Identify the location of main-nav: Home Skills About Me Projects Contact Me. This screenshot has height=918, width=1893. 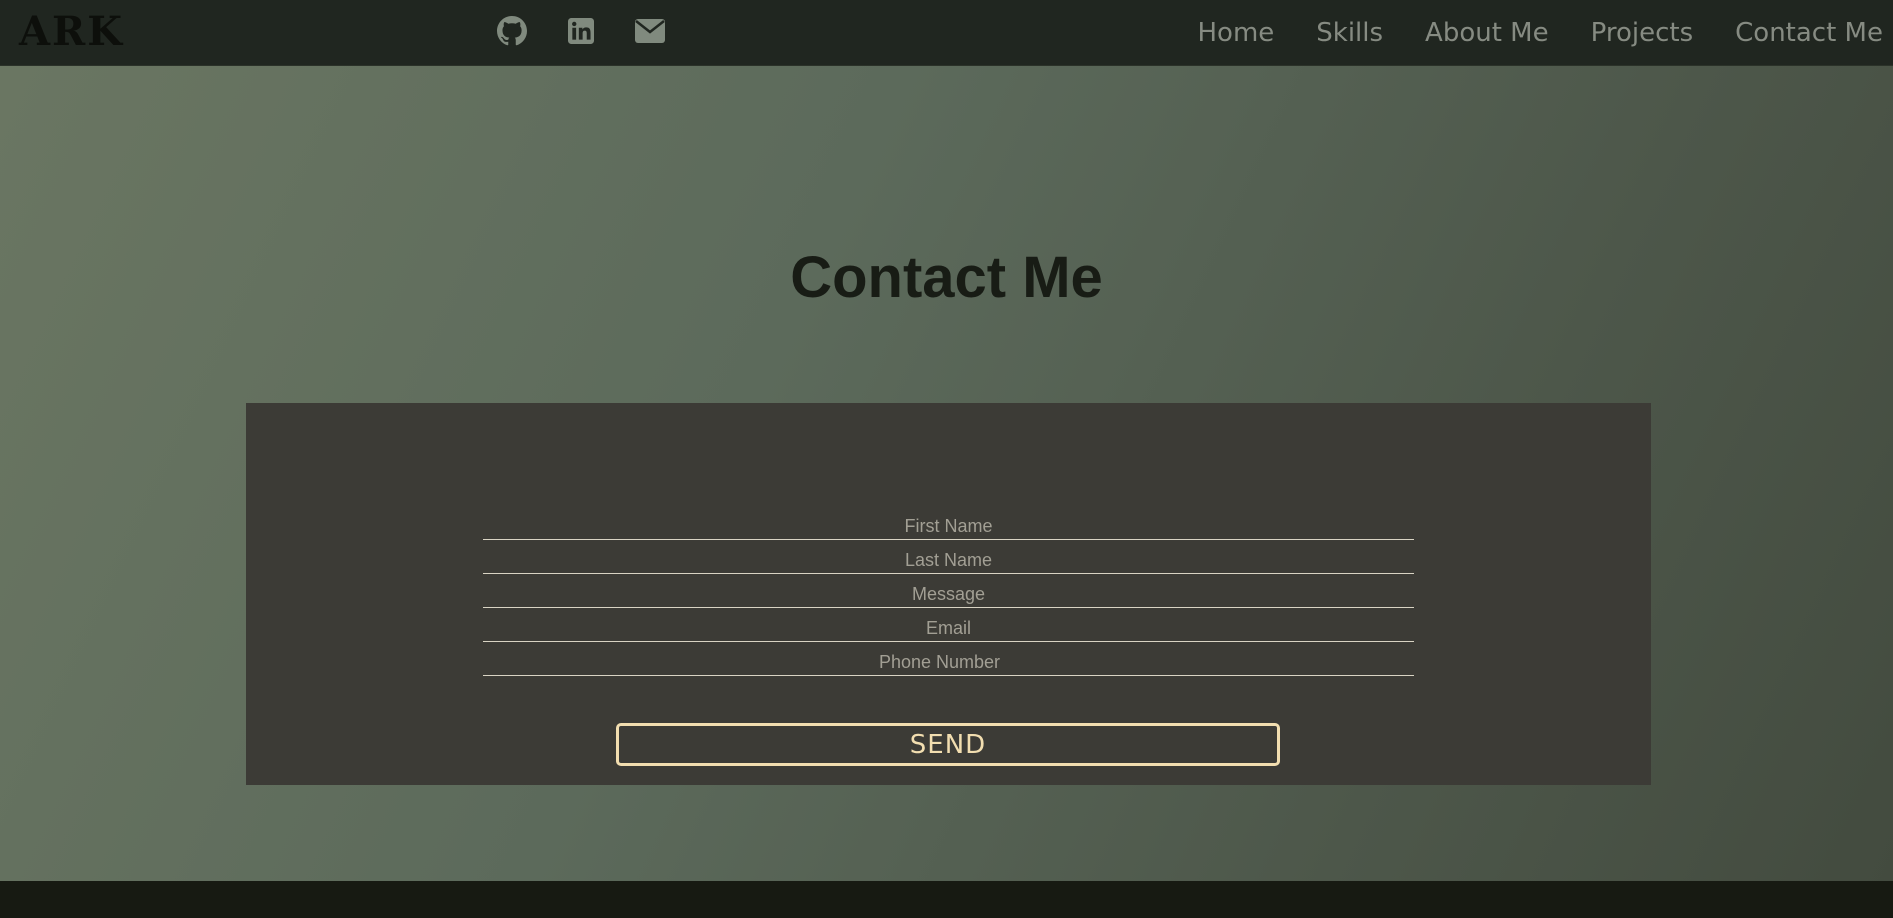
(1519, 33).